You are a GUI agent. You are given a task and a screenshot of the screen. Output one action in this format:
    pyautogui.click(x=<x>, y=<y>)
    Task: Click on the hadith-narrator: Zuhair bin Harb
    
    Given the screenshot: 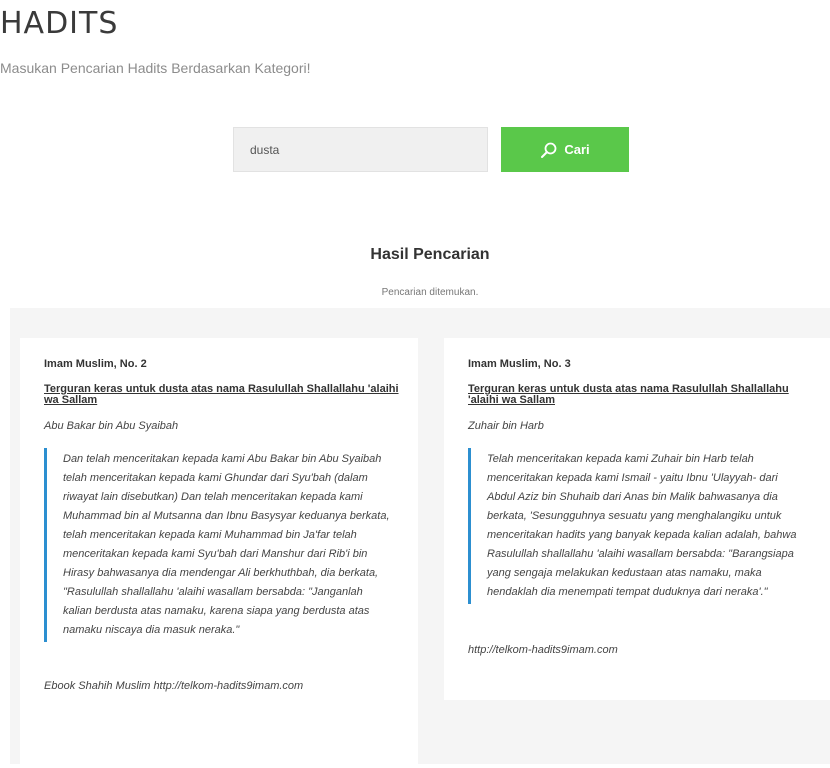 What is the action you would take?
    pyautogui.click(x=506, y=426)
    